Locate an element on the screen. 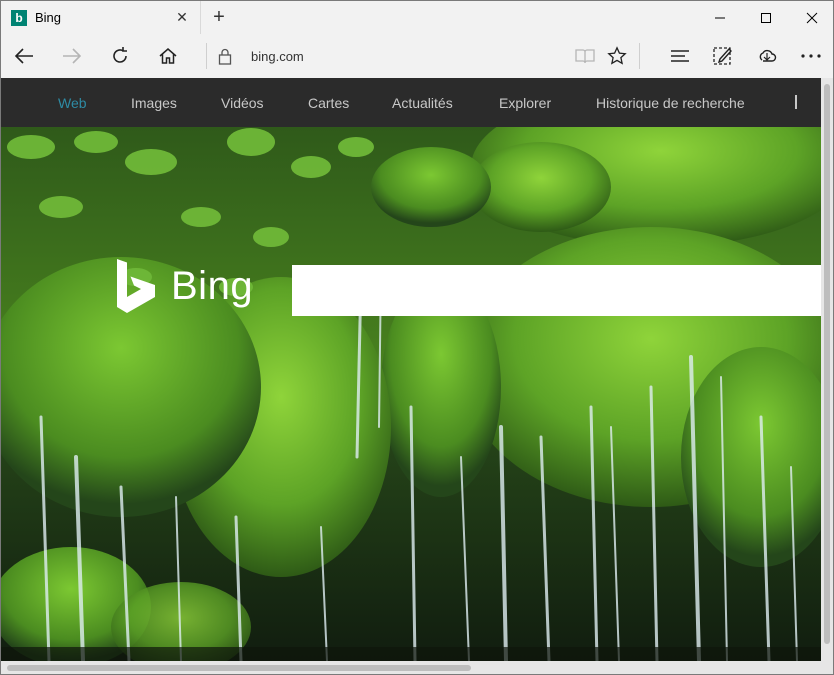  reading-view-button is located at coordinates (585, 56).